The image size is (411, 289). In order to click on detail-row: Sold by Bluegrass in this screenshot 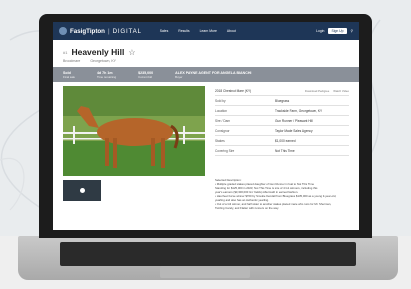, I will do `click(282, 101)`.